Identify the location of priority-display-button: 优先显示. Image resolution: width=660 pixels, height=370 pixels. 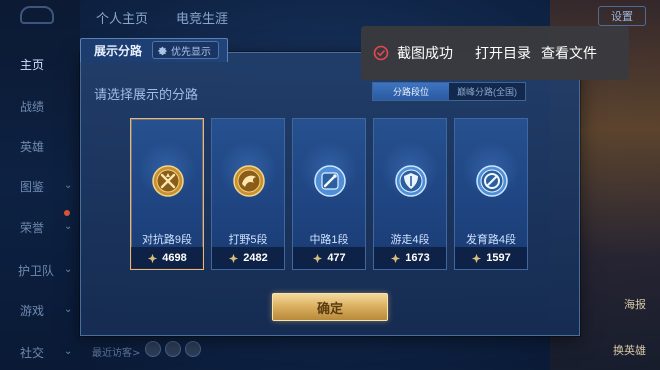
(185, 50).